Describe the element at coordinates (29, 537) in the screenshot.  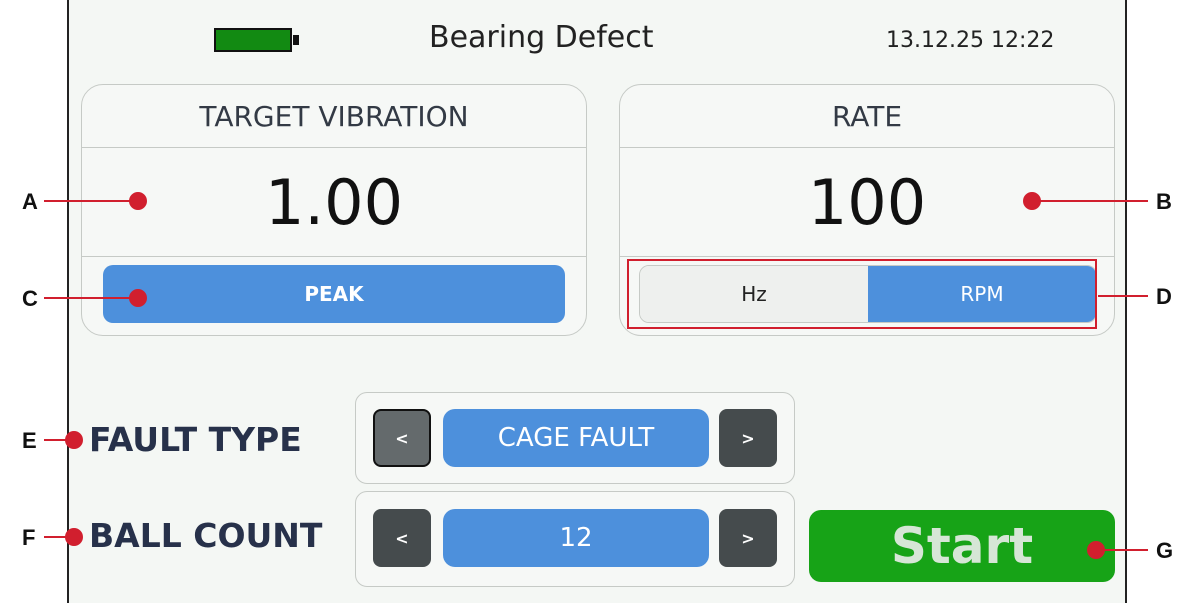
I see `callout-label-f: F` at that location.